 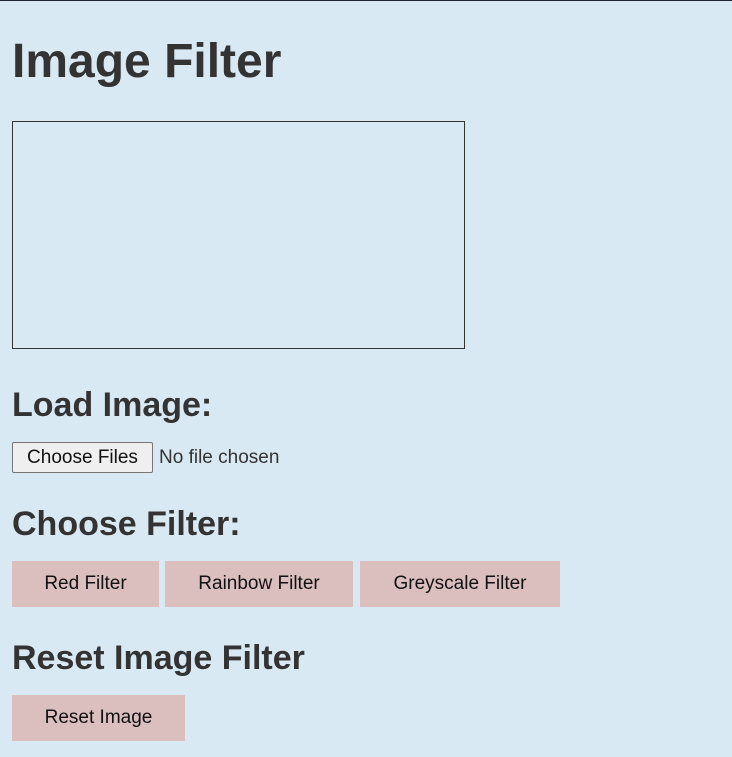 What do you see at coordinates (219, 457) in the screenshot?
I see `file-status-text: No file chosen` at bounding box center [219, 457].